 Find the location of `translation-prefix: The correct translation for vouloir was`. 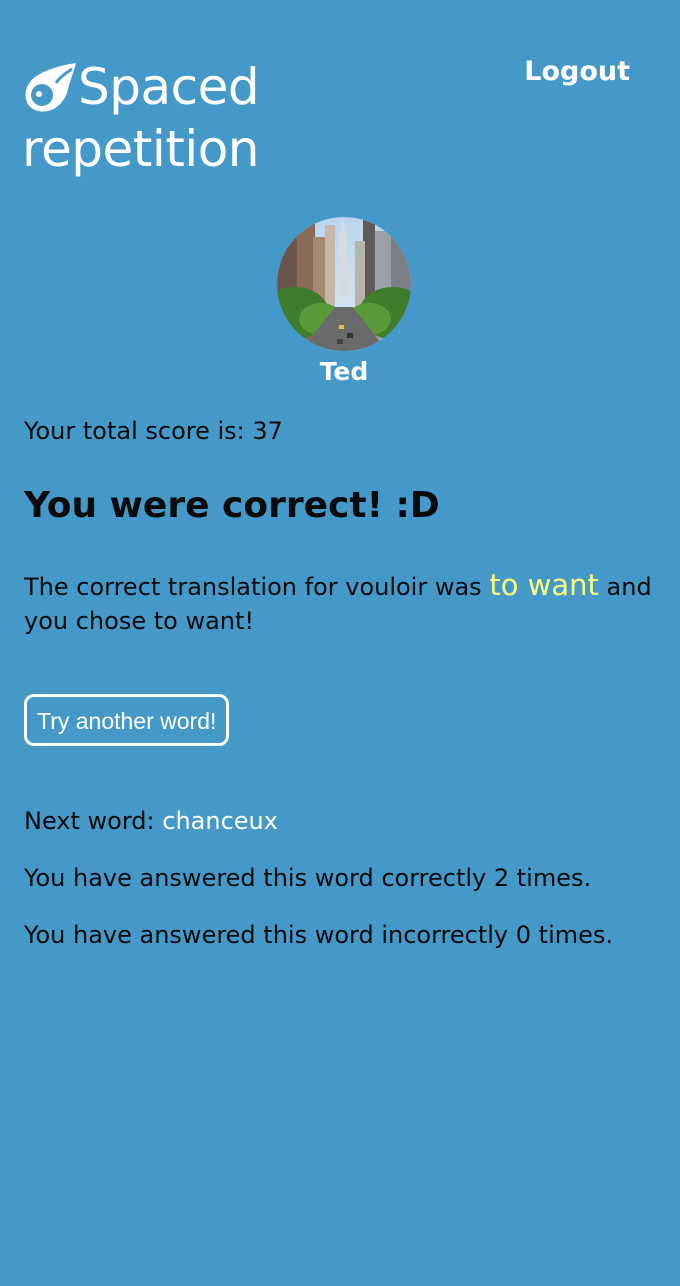

translation-prefix: The correct translation for vouloir was is located at coordinates (253, 587).